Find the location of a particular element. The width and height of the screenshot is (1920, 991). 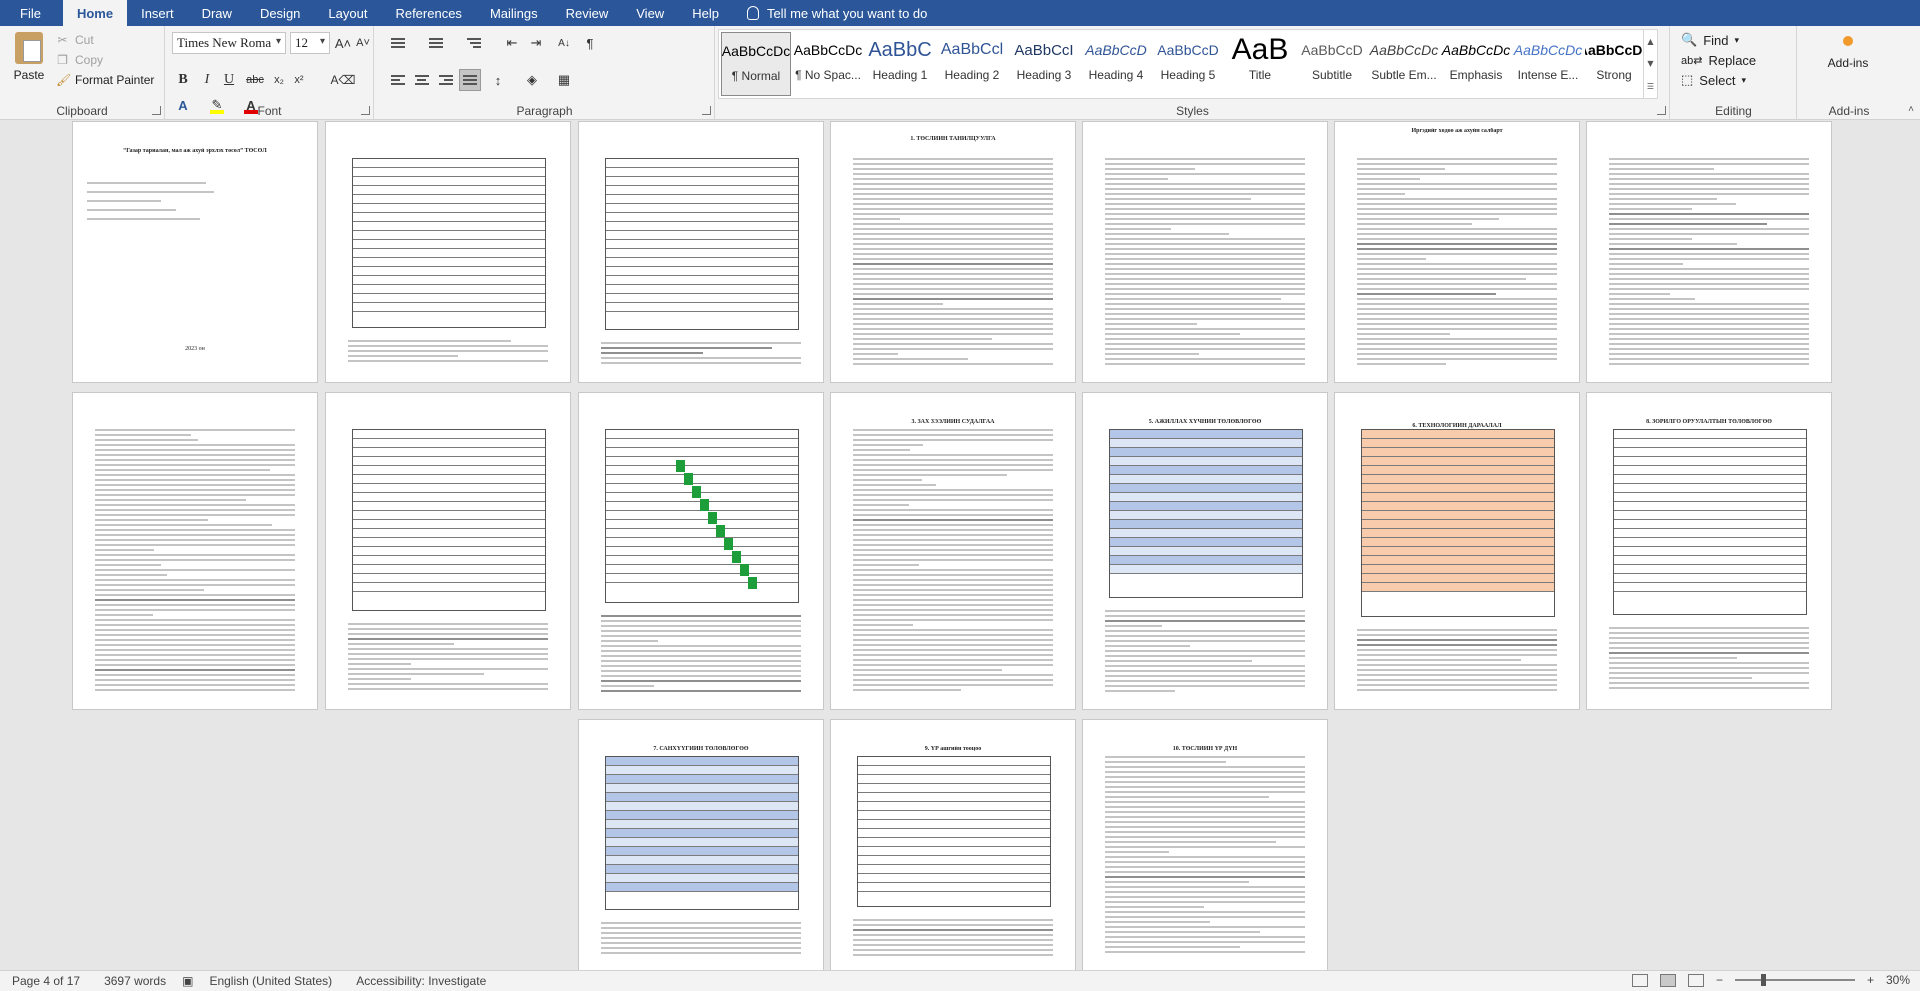

numbering-button is located at coordinates (436, 43).